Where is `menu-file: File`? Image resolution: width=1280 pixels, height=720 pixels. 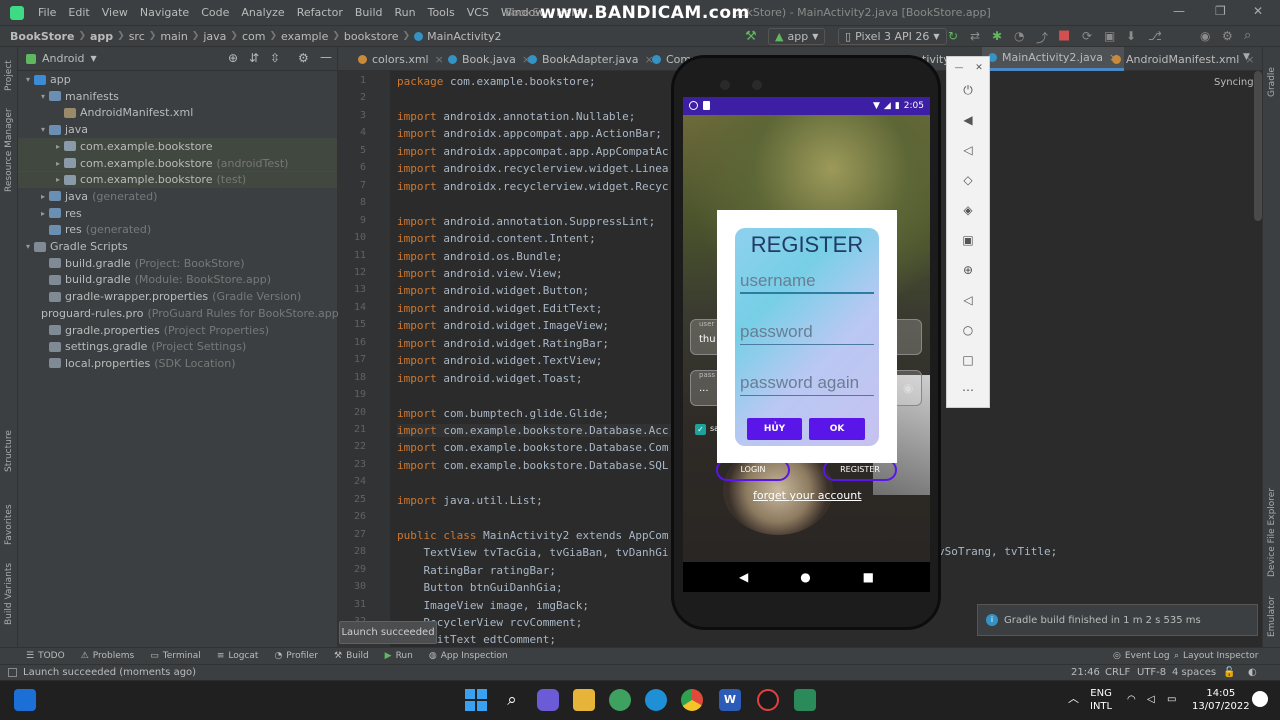 menu-file: File is located at coordinates (47, 12).